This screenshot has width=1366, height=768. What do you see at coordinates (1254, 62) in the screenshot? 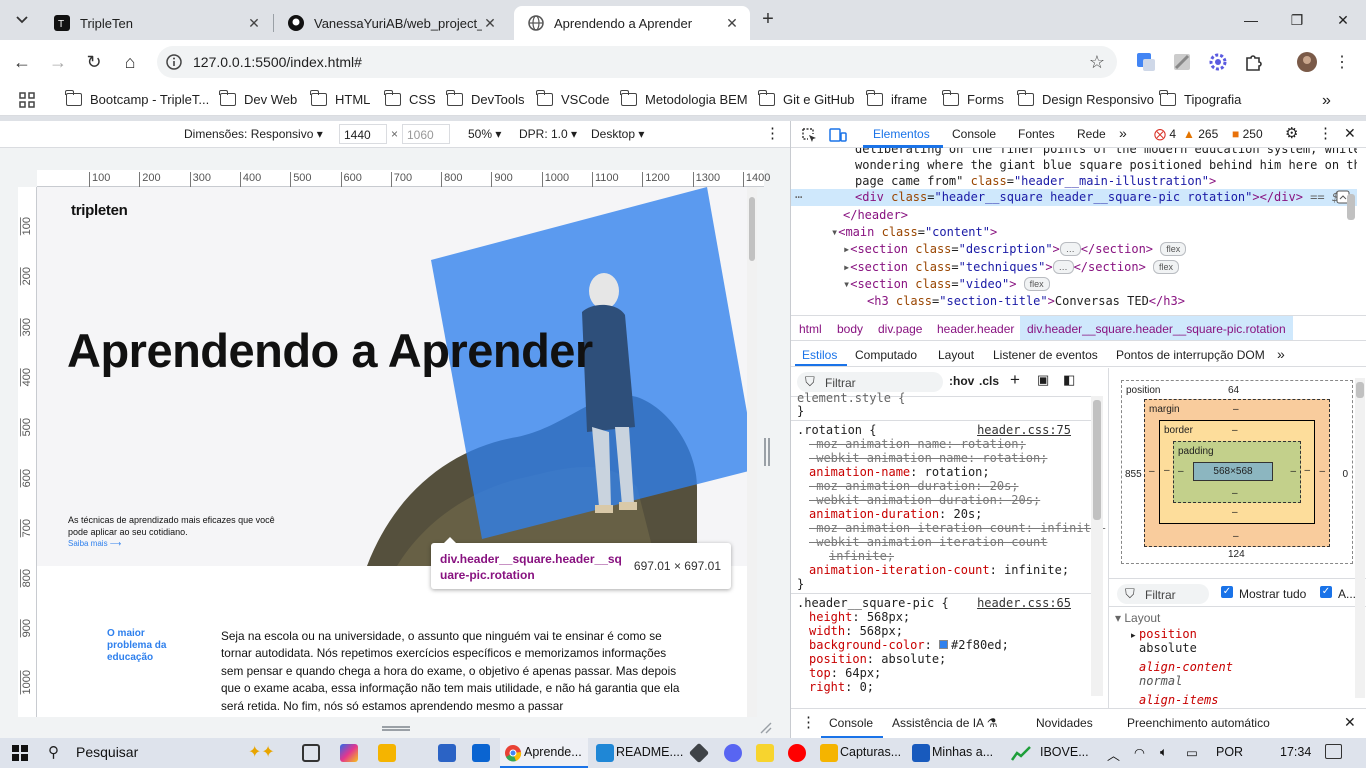
I see `puzzle-icon` at bounding box center [1254, 62].